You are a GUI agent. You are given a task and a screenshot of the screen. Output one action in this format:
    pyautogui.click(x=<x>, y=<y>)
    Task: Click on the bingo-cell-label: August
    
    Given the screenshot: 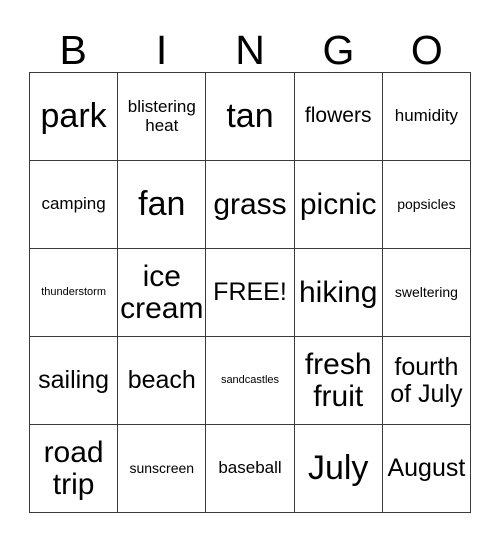 What is the action you would take?
    pyautogui.click(x=426, y=468)
    